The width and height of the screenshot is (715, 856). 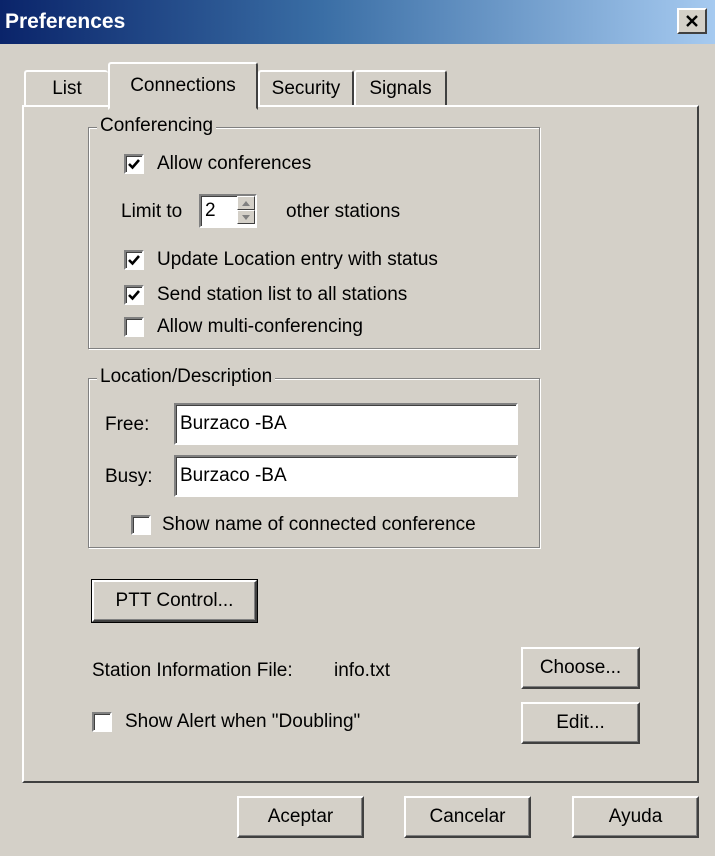 I want to click on tab-signals: Signals, so click(x=400, y=88).